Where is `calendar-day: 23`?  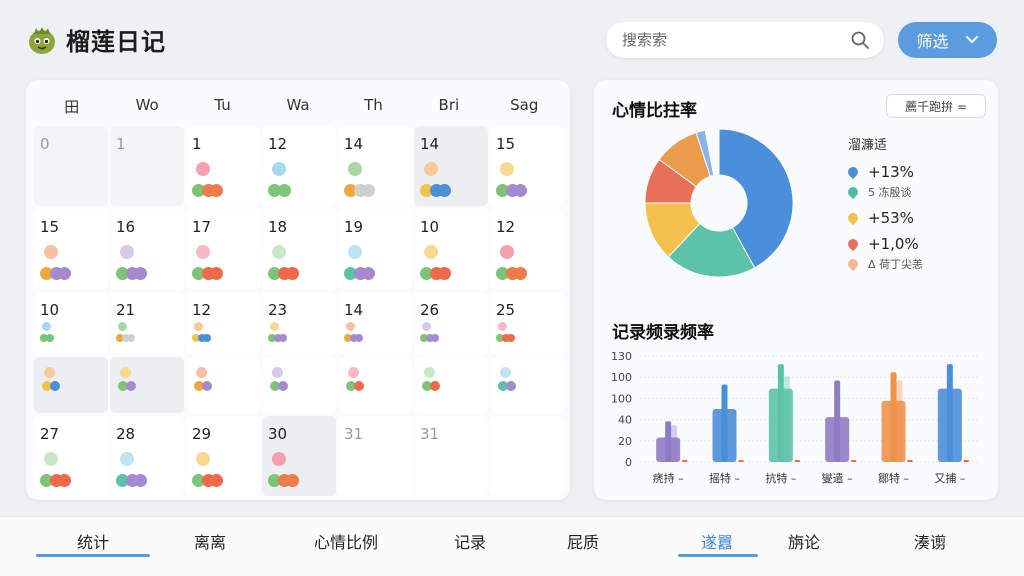
calendar-day: 23 is located at coordinates (299, 323).